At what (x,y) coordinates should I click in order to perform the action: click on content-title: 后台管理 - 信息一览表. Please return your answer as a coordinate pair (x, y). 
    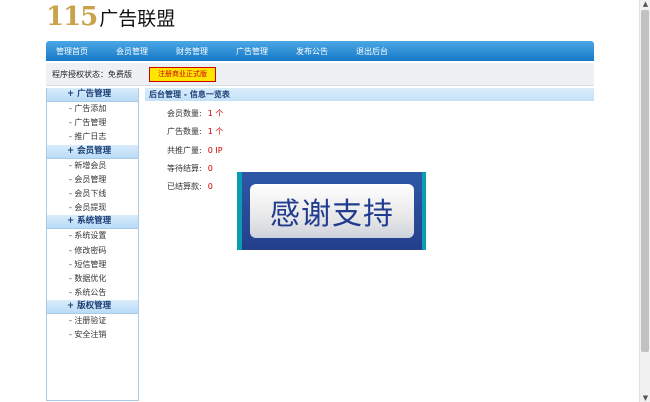
    Looking at the image, I should click on (369, 94).